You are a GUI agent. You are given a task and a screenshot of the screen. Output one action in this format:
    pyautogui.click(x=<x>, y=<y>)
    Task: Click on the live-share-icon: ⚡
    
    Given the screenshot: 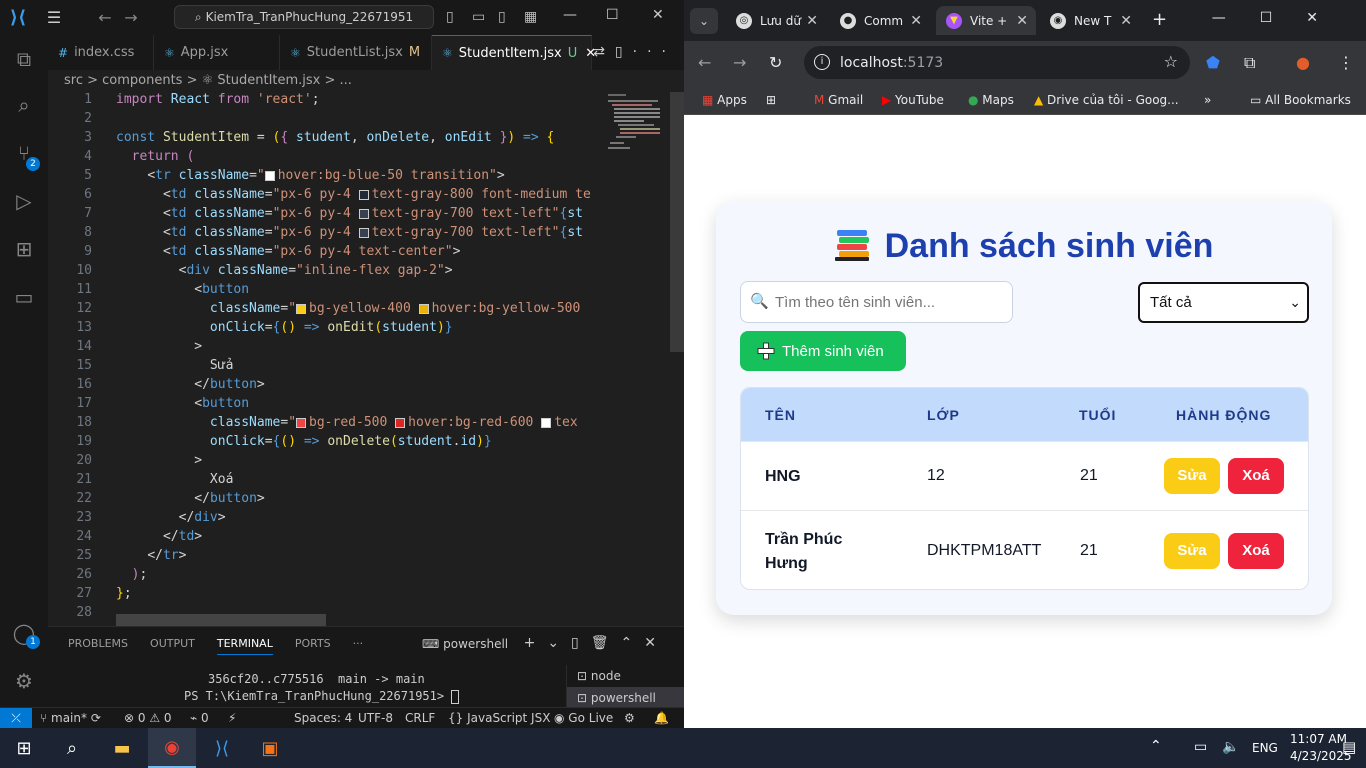 What is the action you would take?
    pyautogui.click(x=232, y=718)
    